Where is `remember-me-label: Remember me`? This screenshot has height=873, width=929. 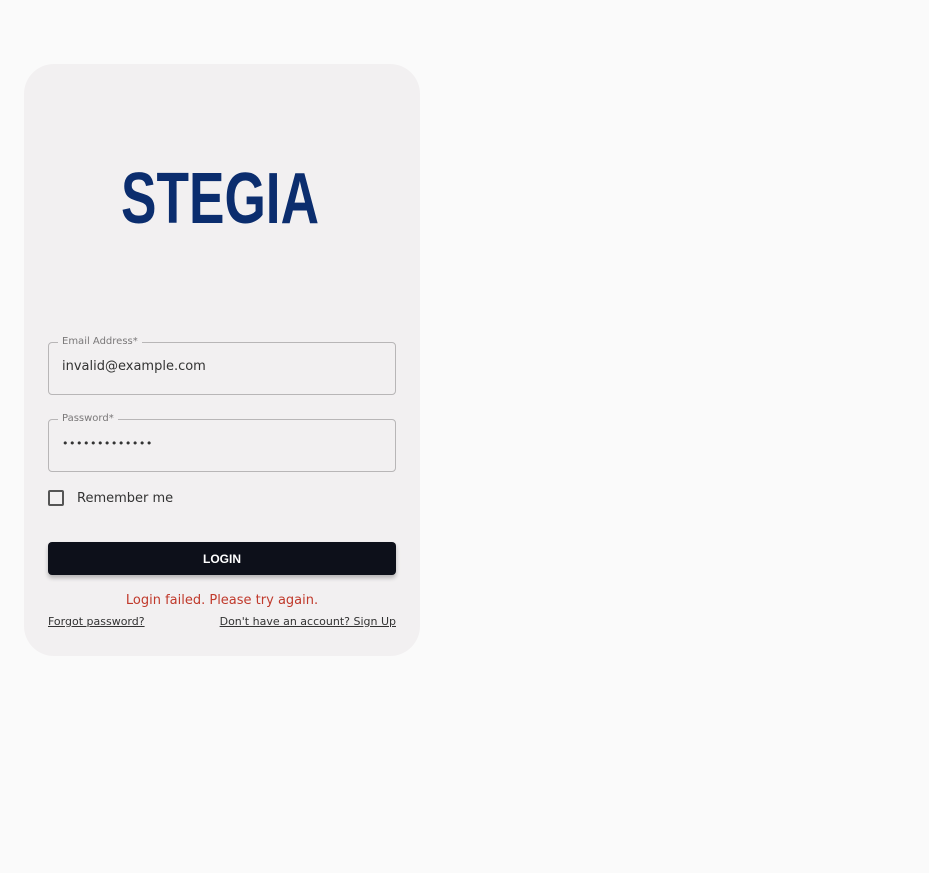 remember-me-label: Remember me is located at coordinates (125, 498).